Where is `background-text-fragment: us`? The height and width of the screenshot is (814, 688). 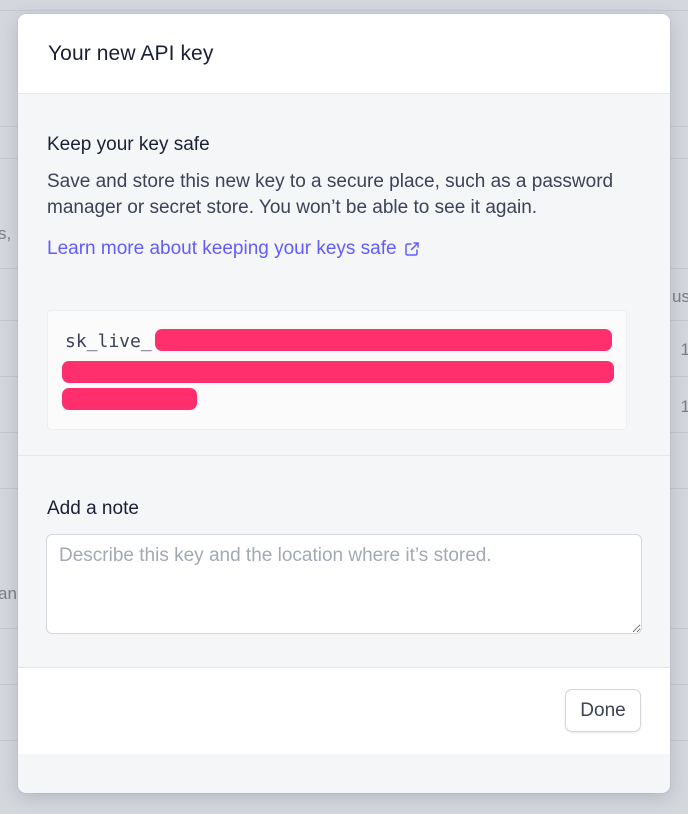 background-text-fragment: us is located at coordinates (680, 296).